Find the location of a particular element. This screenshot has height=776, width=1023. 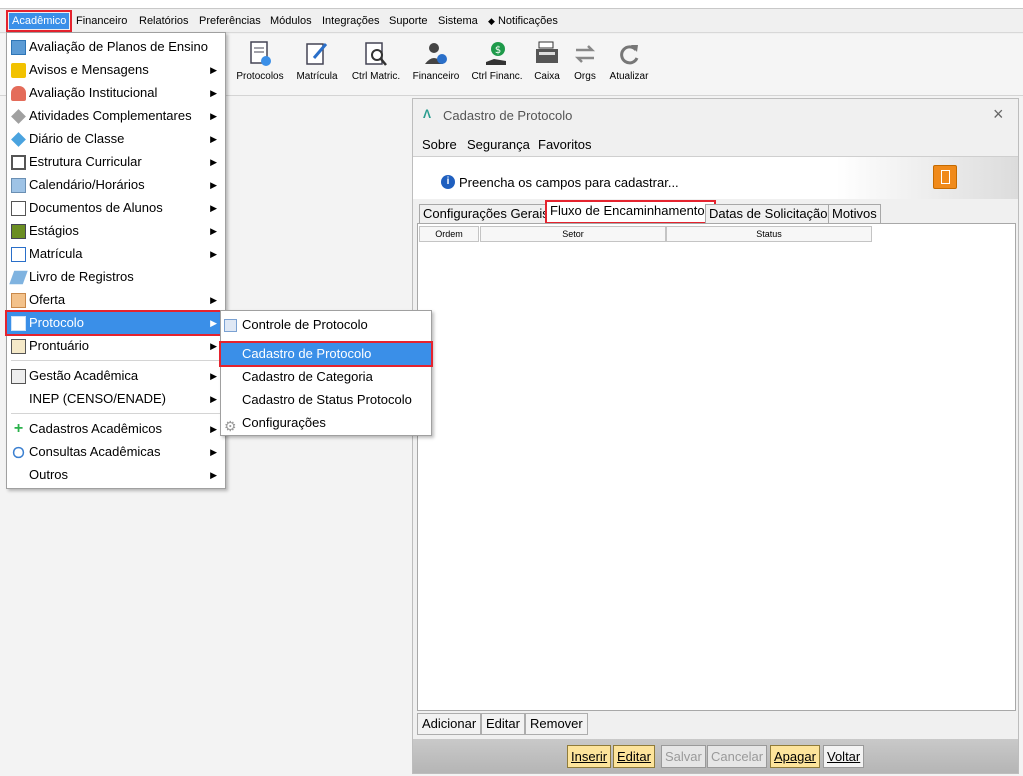

menu-item-livro: Livro de Registros is located at coordinates (116, 277).